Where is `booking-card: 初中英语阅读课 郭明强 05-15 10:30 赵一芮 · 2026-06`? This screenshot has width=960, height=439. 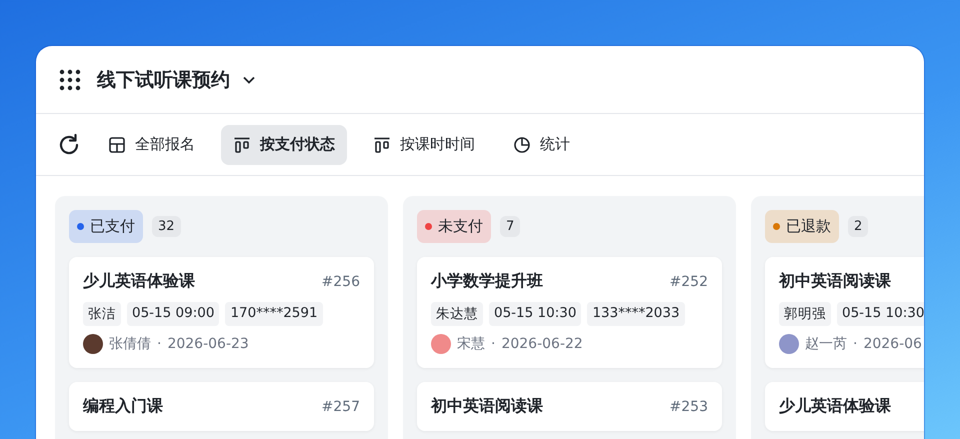
booking-card: 初中英语阅读课 郭明强 05-15 10:30 赵一芮 · 2026-06 is located at coordinates (844, 312).